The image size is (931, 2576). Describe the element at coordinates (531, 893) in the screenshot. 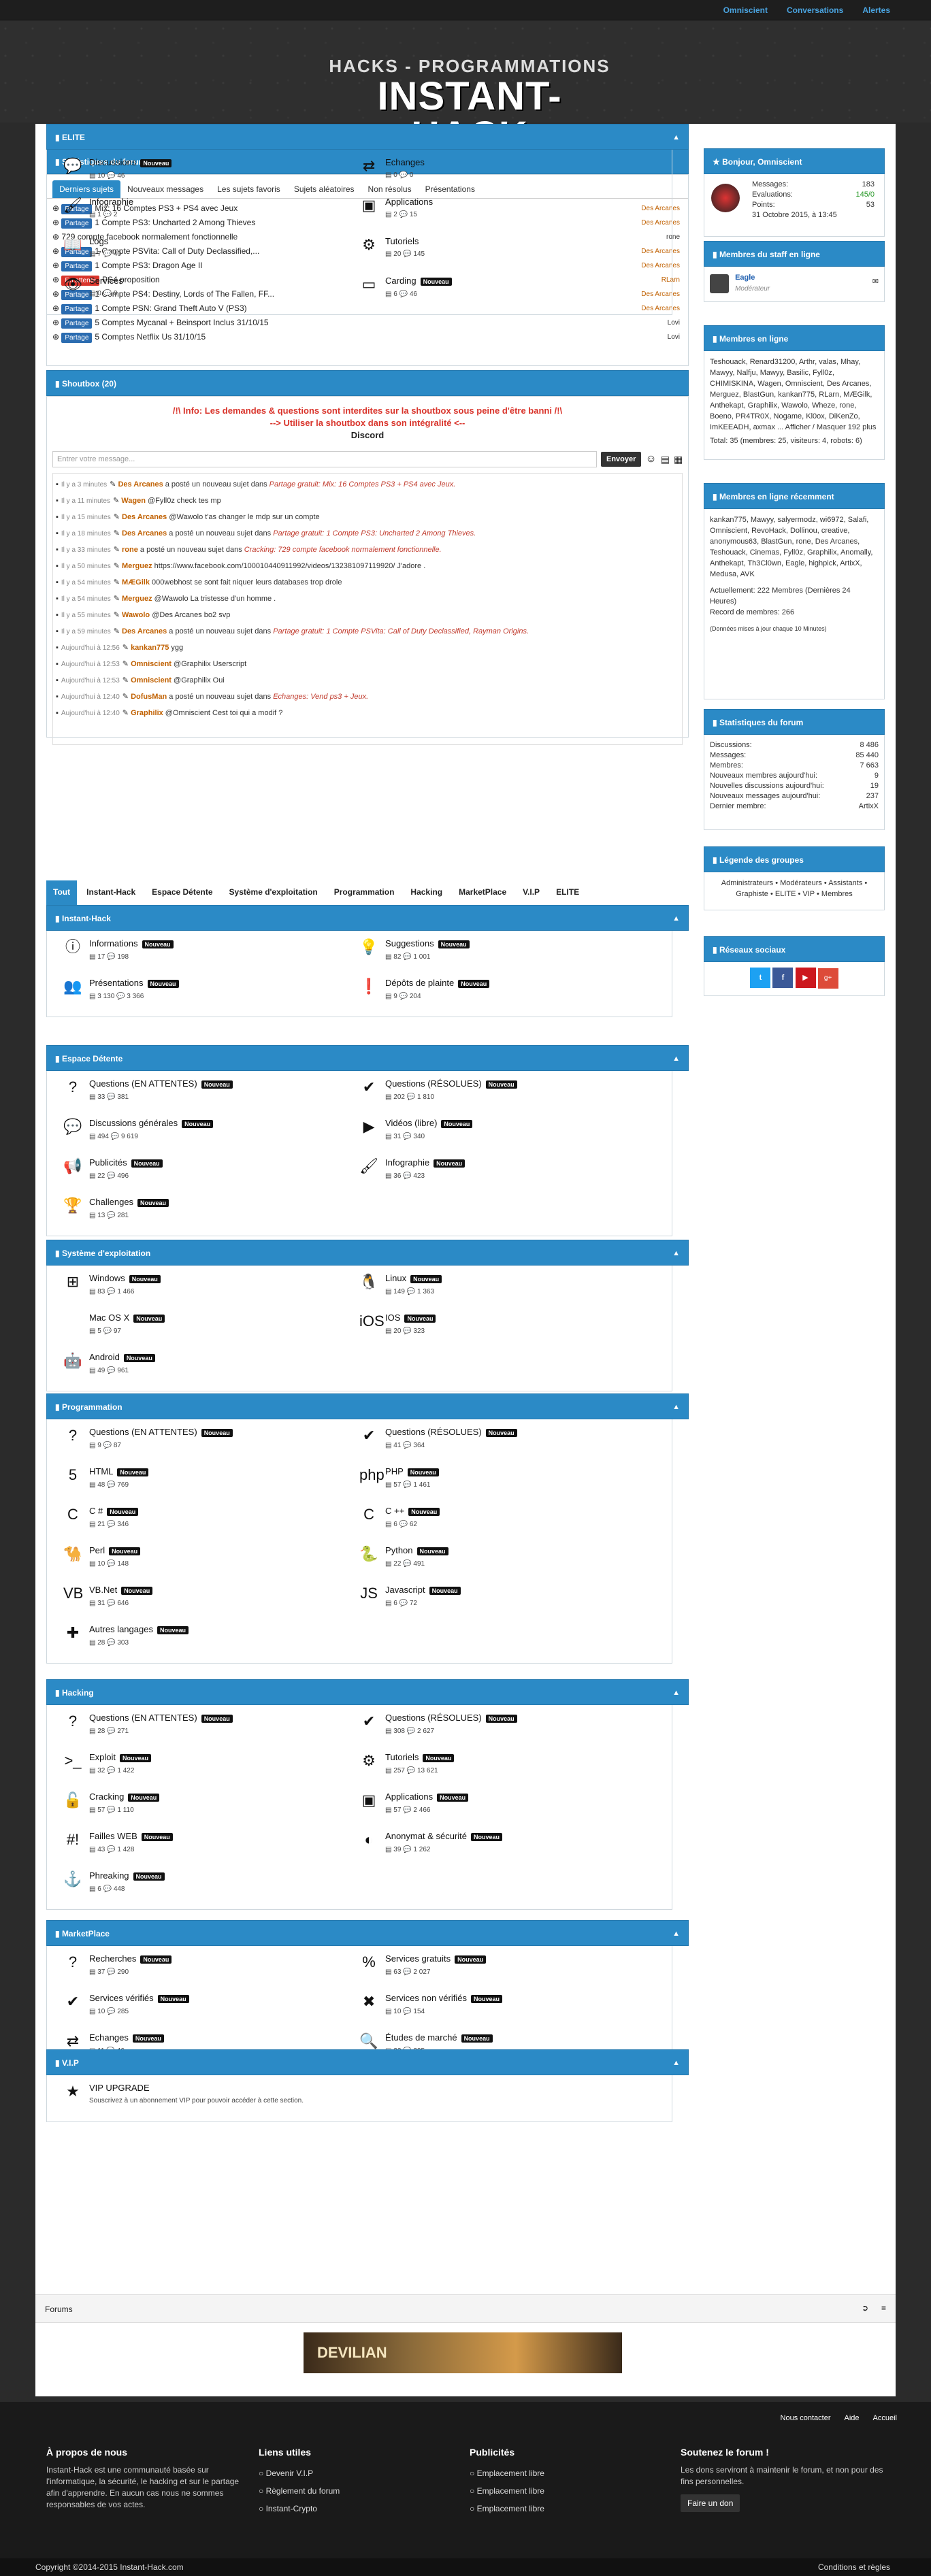

I see `forum-tab: V.I.P` at that location.